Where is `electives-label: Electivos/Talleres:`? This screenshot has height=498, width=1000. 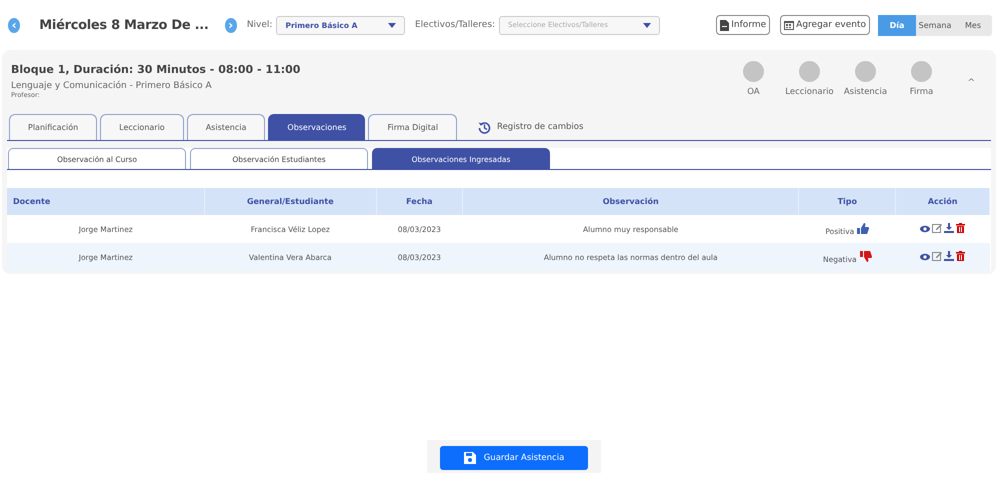
electives-label: Electivos/Talleres: is located at coordinates (455, 25).